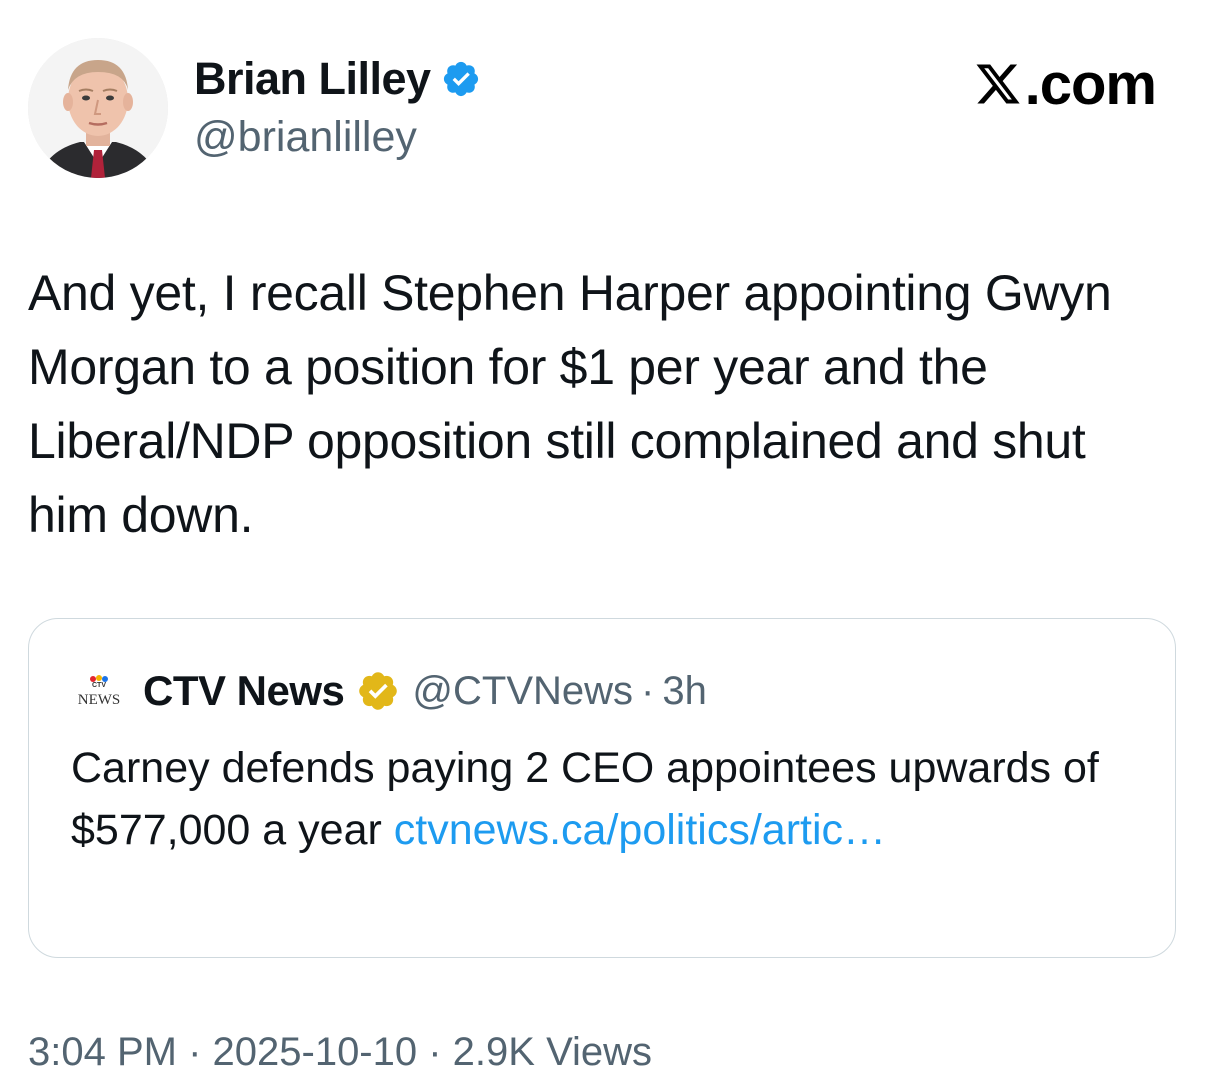 Image resolution: width=1206 pixels, height=1075 pixels. What do you see at coordinates (998, 84) in the screenshot?
I see `x-logo-icon` at bounding box center [998, 84].